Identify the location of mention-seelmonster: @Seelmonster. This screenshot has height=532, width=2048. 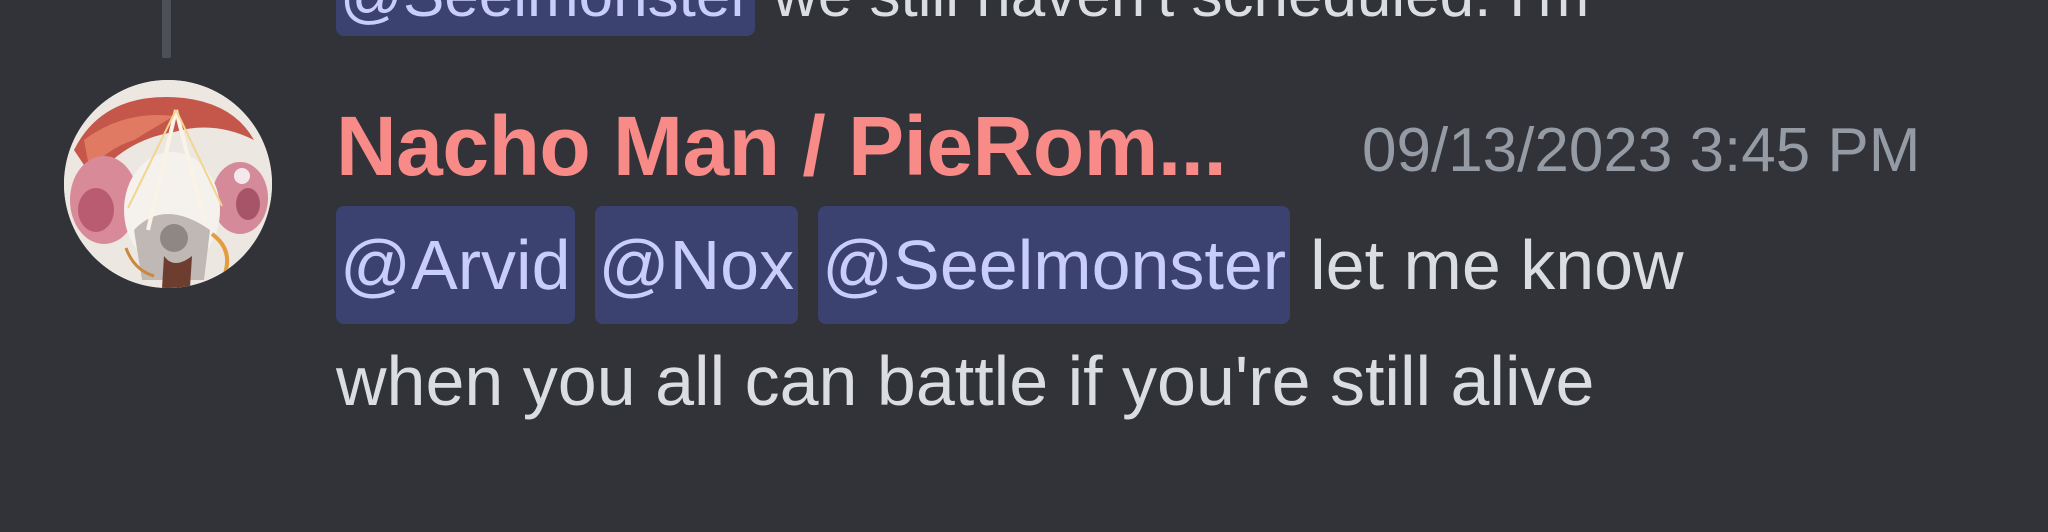
(1054, 265).